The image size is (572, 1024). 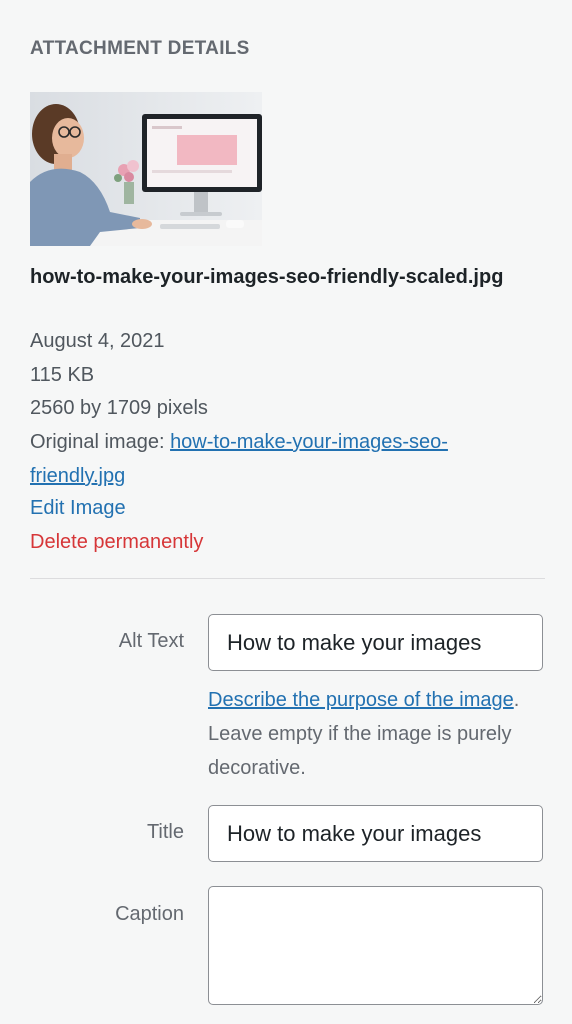 I want to click on alt-text-help-link: Describe the purpose of the image, so click(x=361, y=700).